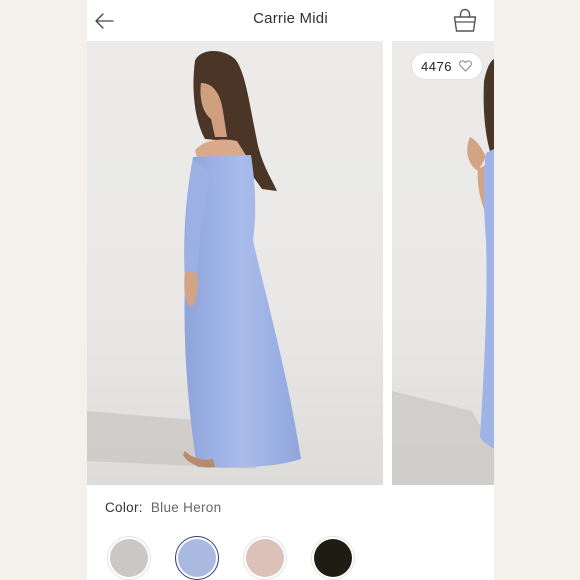 This screenshot has height=580, width=580. I want to click on header: Carrie Midi, so click(290, 20).